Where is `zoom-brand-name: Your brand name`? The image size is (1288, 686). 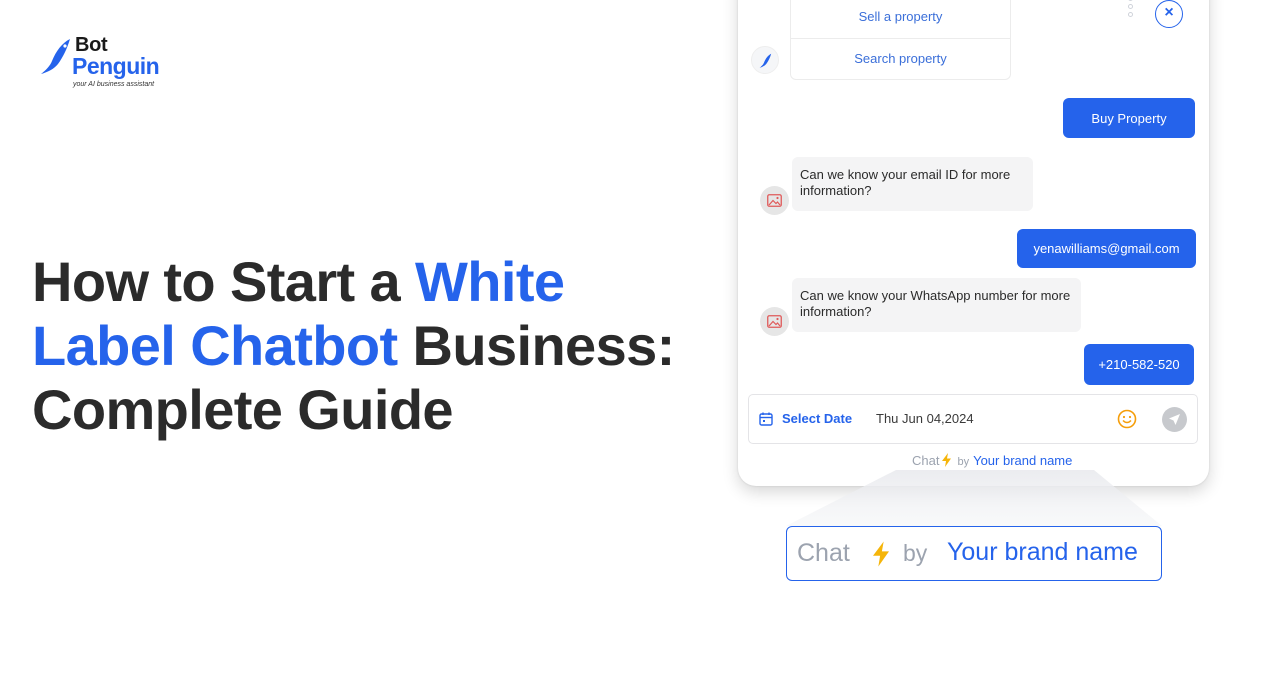 zoom-brand-name: Your brand name is located at coordinates (1042, 552).